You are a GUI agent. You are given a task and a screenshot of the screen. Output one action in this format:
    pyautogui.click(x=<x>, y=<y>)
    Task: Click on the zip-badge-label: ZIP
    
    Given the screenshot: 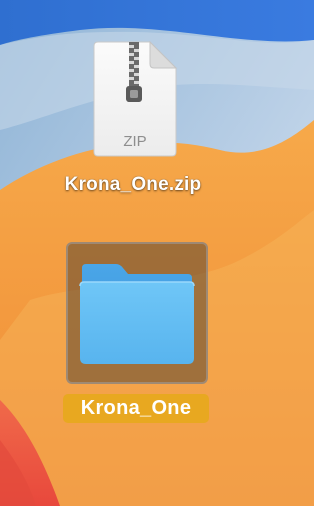 What is the action you would take?
    pyautogui.click(x=134, y=141)
    